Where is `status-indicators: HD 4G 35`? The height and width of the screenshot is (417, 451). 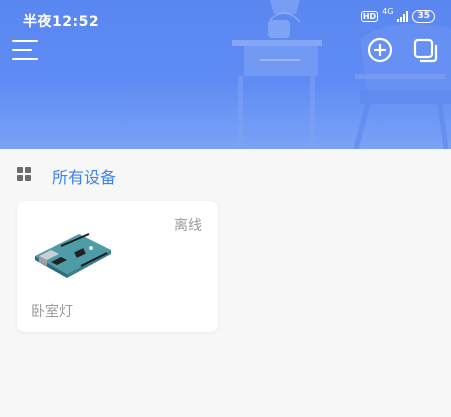
status-indicators: HD 4G 35 is located at coordinates (397, 15).